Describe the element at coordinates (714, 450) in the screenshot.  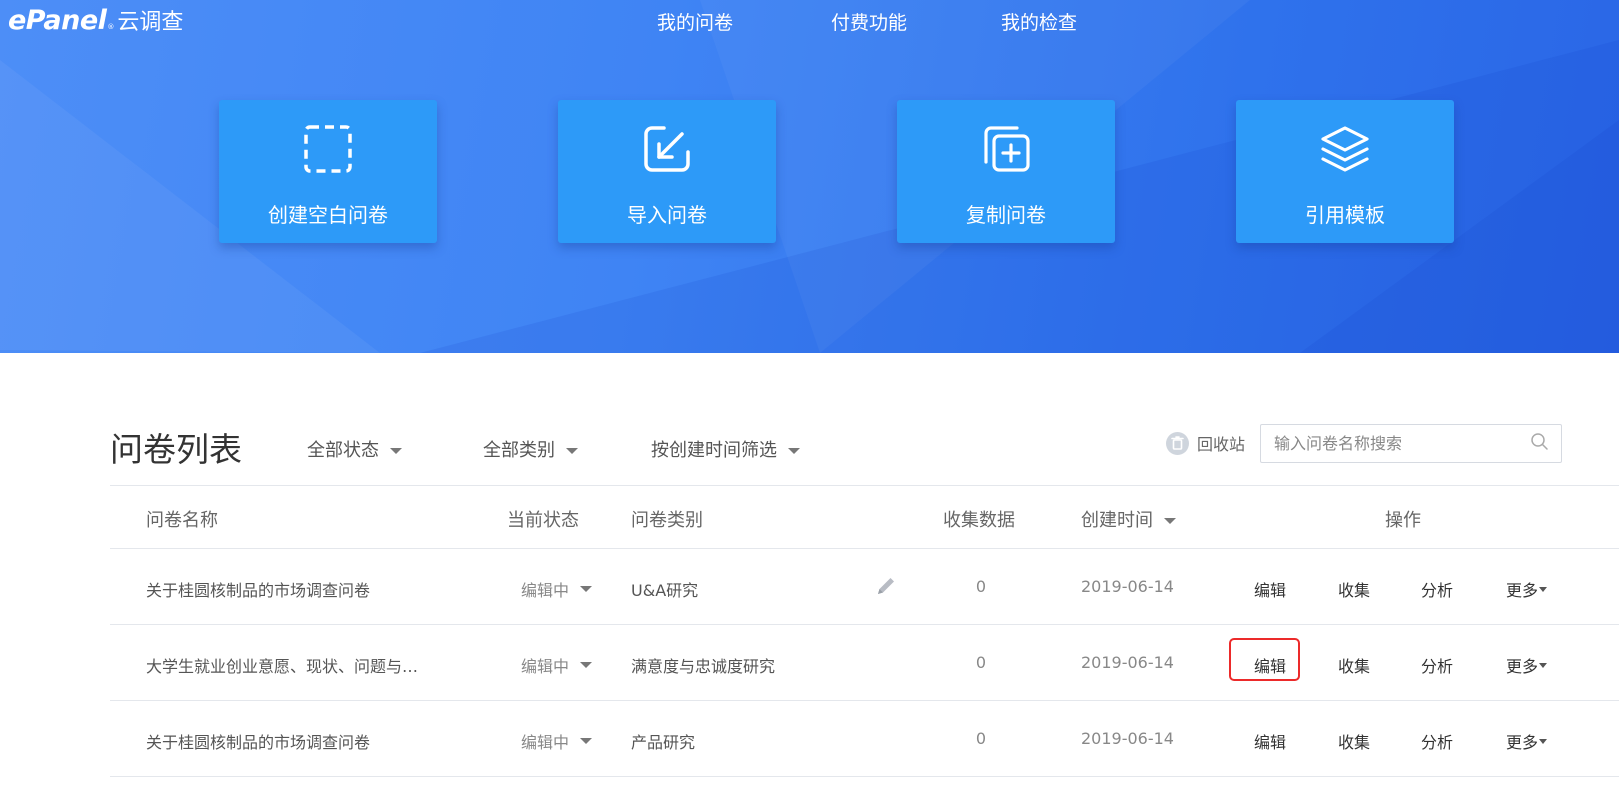
I see `created-time-filter-label: 按创建时间筛选` at that location.